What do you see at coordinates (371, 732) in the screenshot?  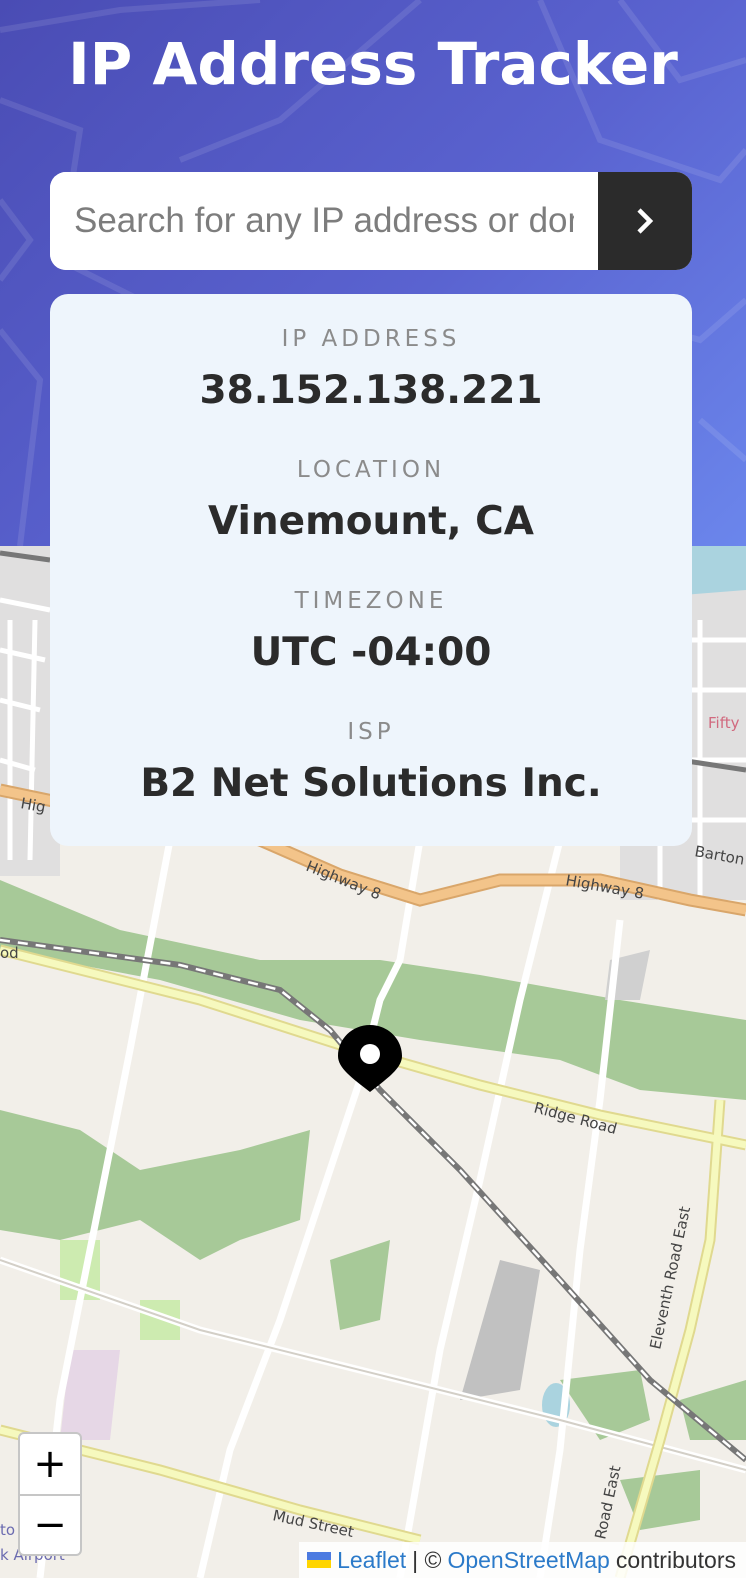 I see `isp-label: ISP` at bounding box center [371, 732].